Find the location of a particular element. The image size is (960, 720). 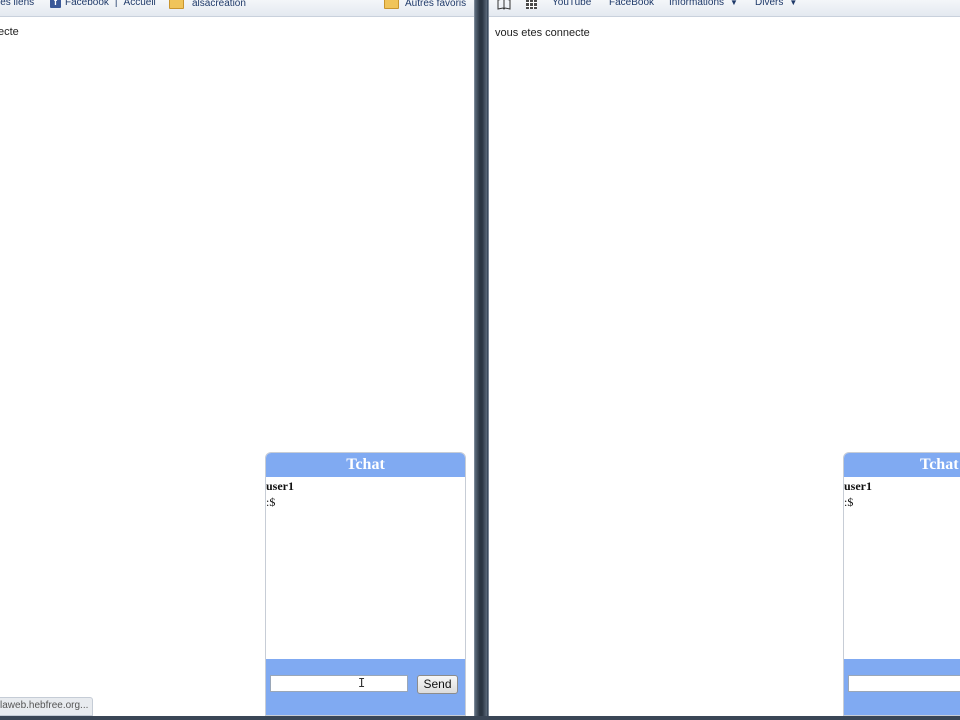

bookmark-label: Autres favoris is located at coordinates (436, 4).